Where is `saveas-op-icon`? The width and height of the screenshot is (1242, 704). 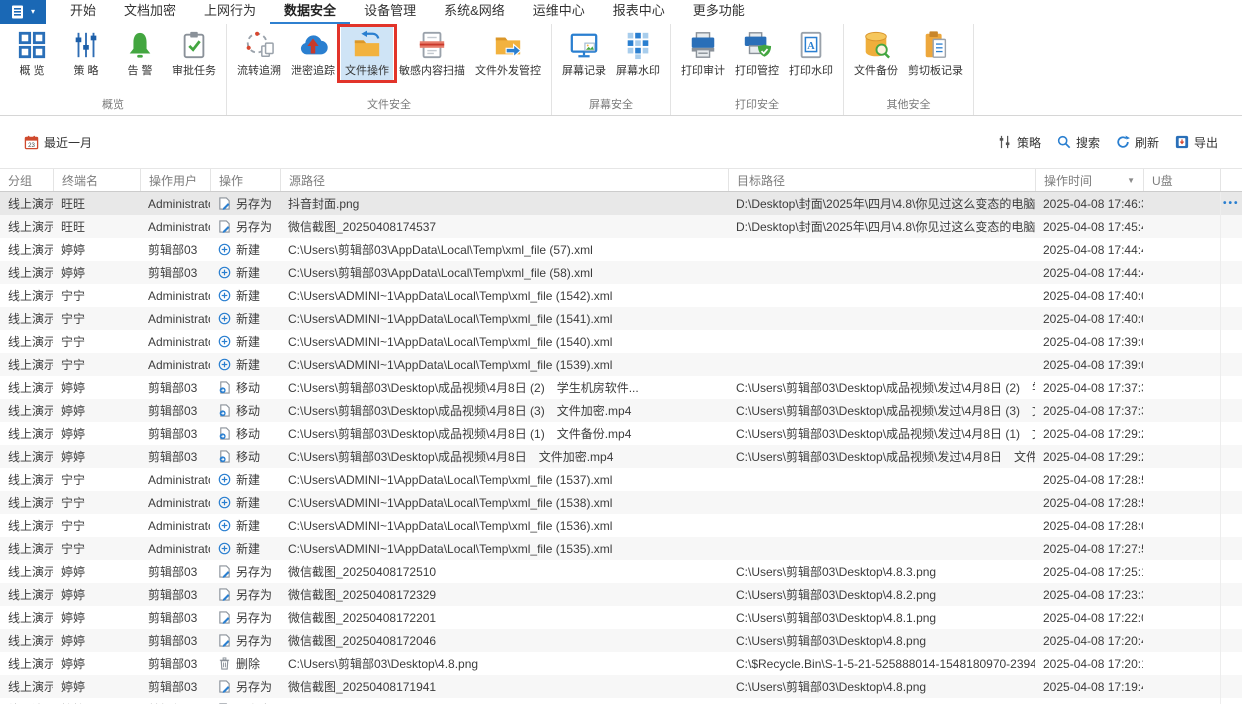 saveas-op-icon is located at coordinates (224, 640).